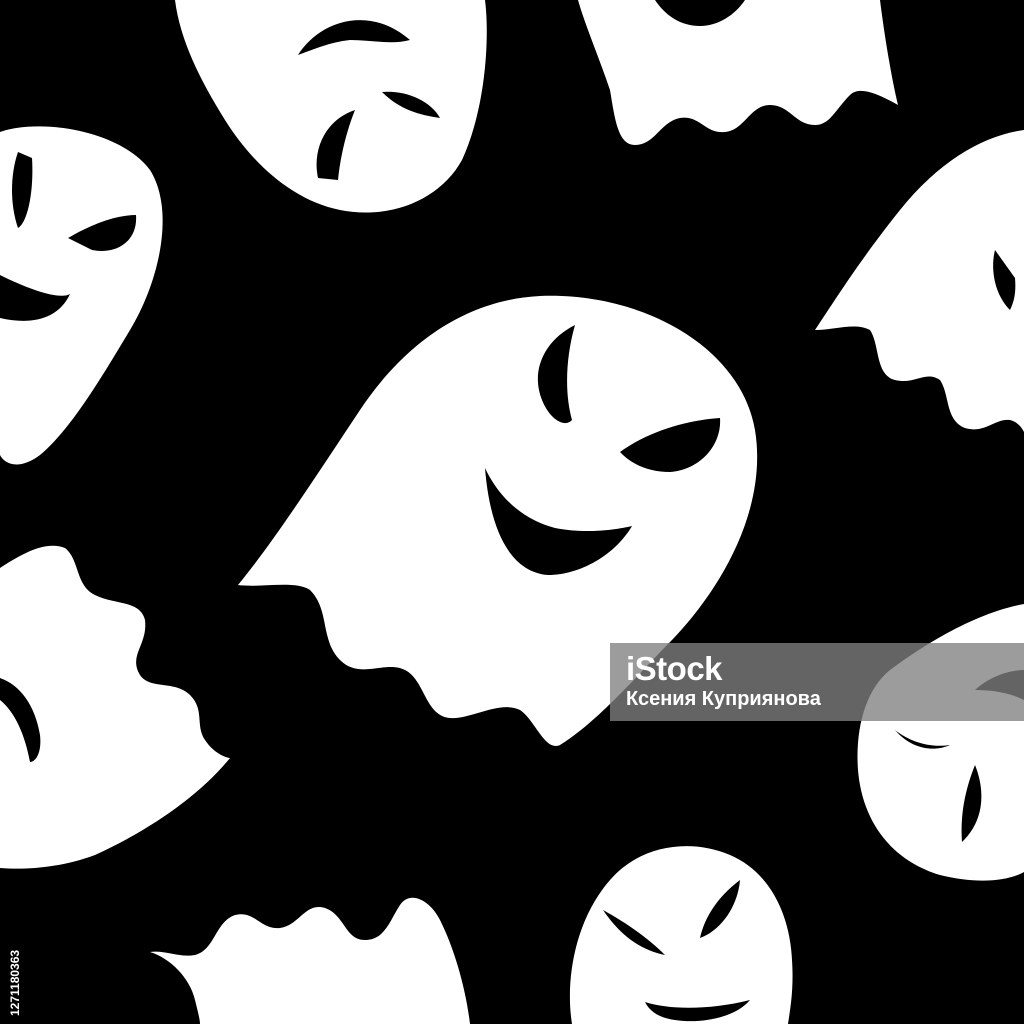 The image size is (1024, 1024). What do you see at coordinates (723, 699) in the screenshot?
I see `watermark-credit: Ксения Куприянова` at bounding box center [723, 699].